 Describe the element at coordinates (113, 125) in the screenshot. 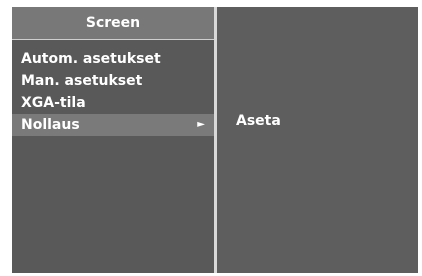

I see `menu-item-nollaus: Nollaus ►` at that location.